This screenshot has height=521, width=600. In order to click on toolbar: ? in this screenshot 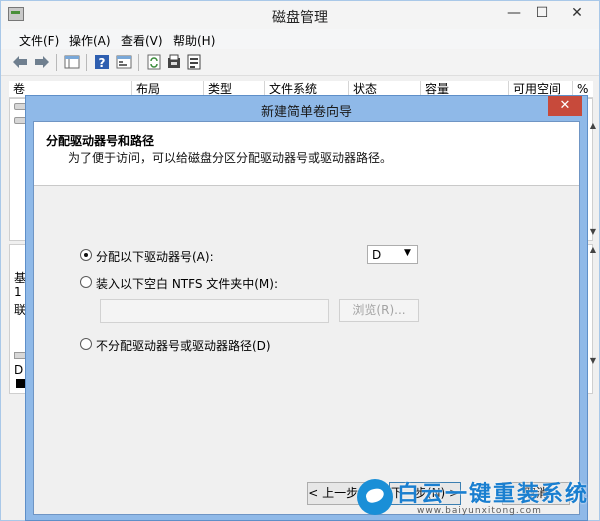, I will do `click(300, 62)`.